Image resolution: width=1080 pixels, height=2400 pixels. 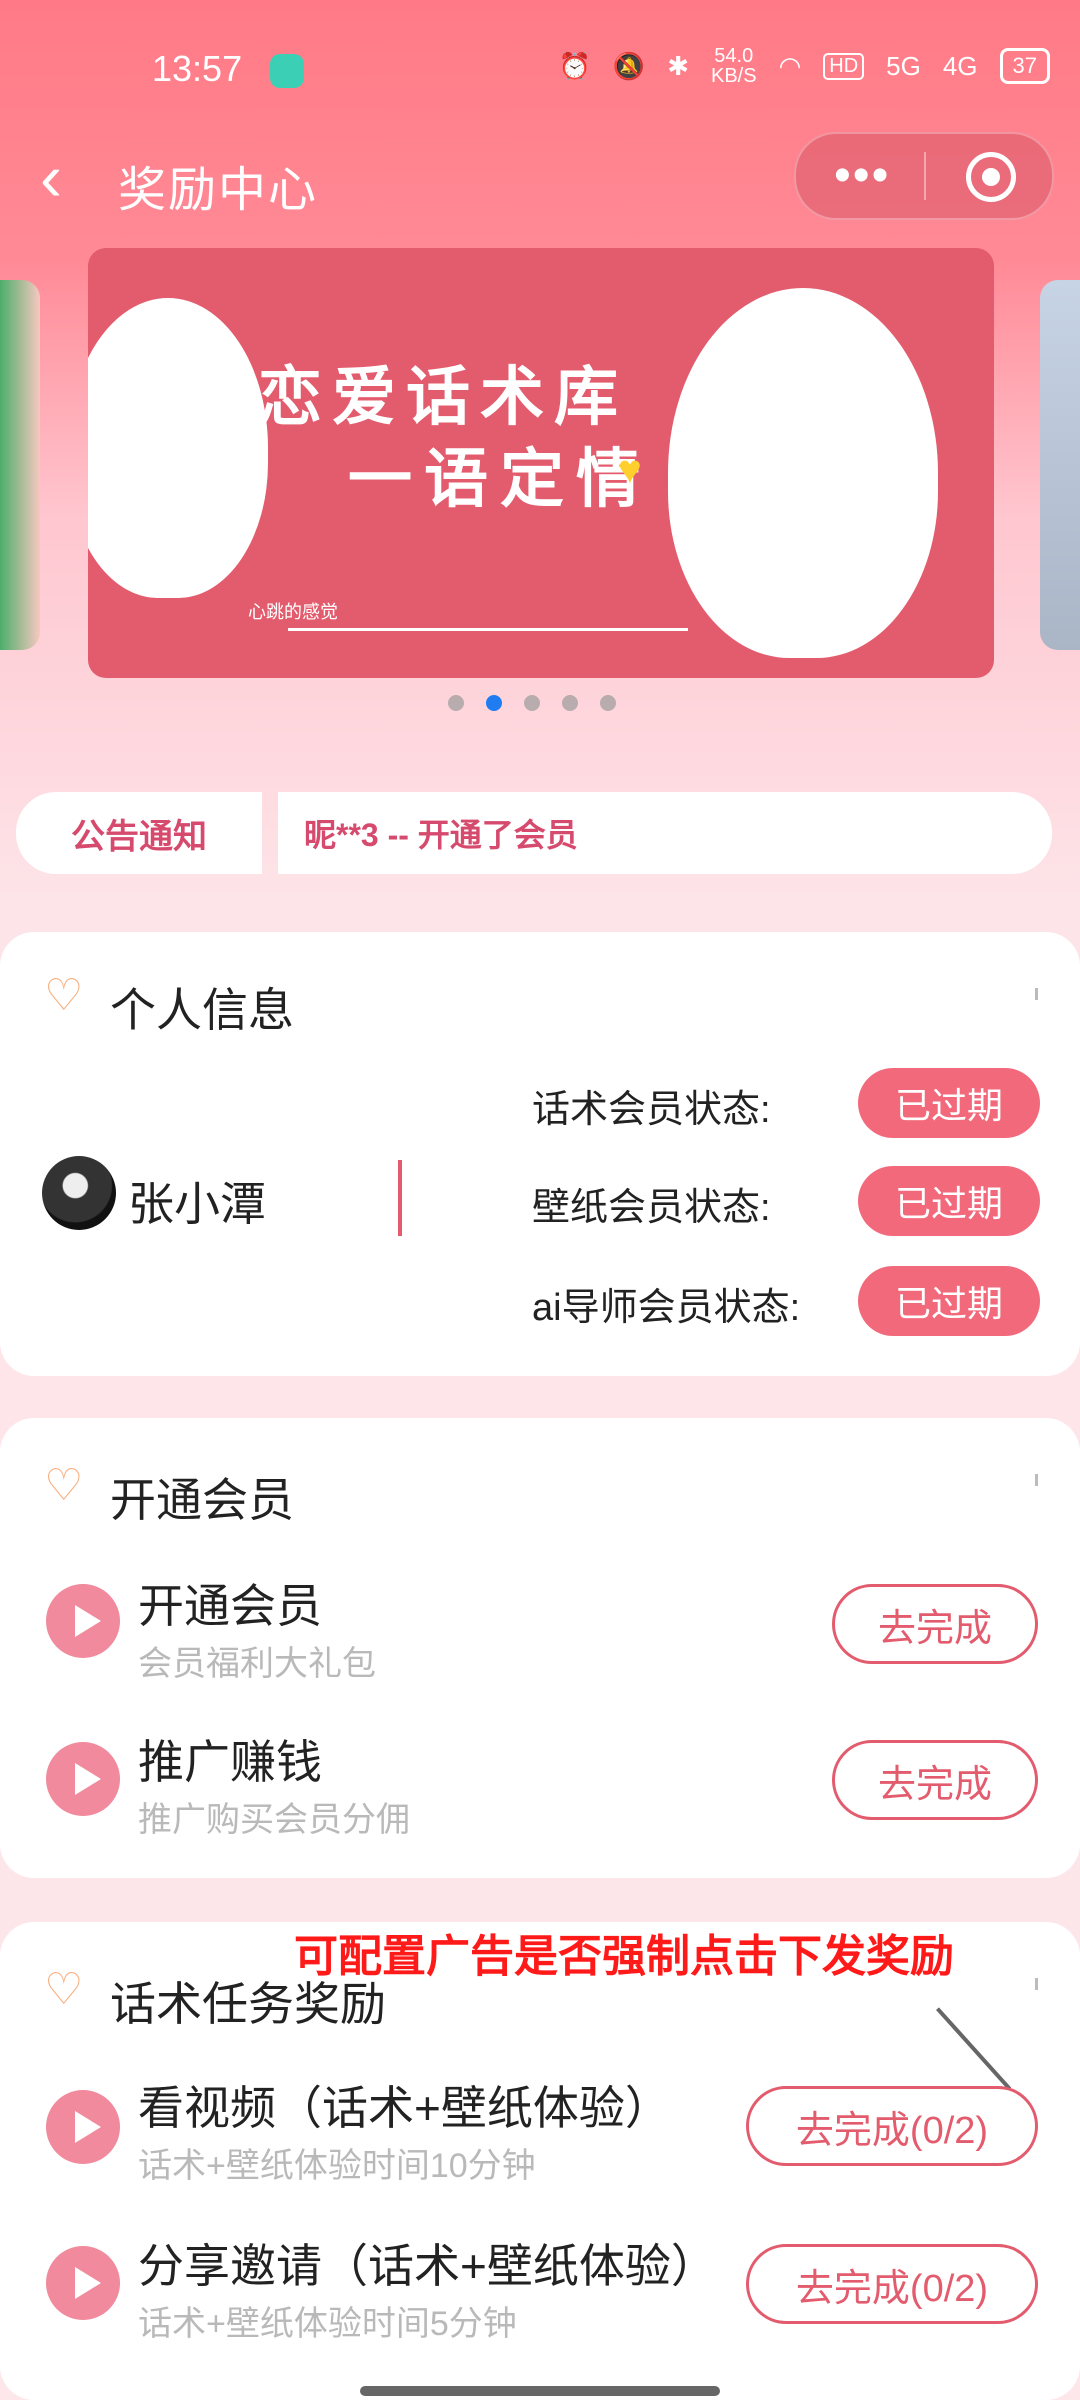 What do you see at coordinates (651, 1110) in the screenshot?
I see `status-label-huashu: 话术会员状态:` at bounding box center [651, 1110].